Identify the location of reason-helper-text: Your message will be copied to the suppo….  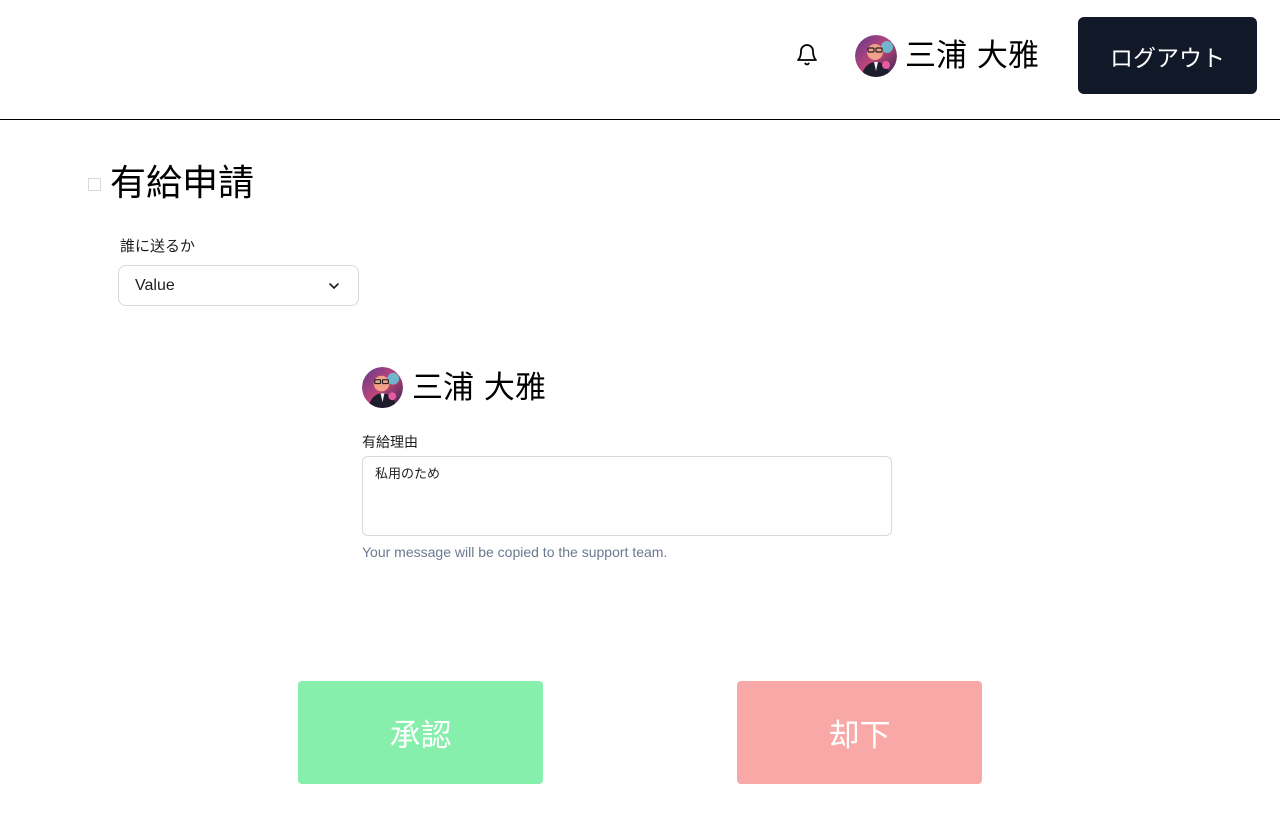
(515, 552).